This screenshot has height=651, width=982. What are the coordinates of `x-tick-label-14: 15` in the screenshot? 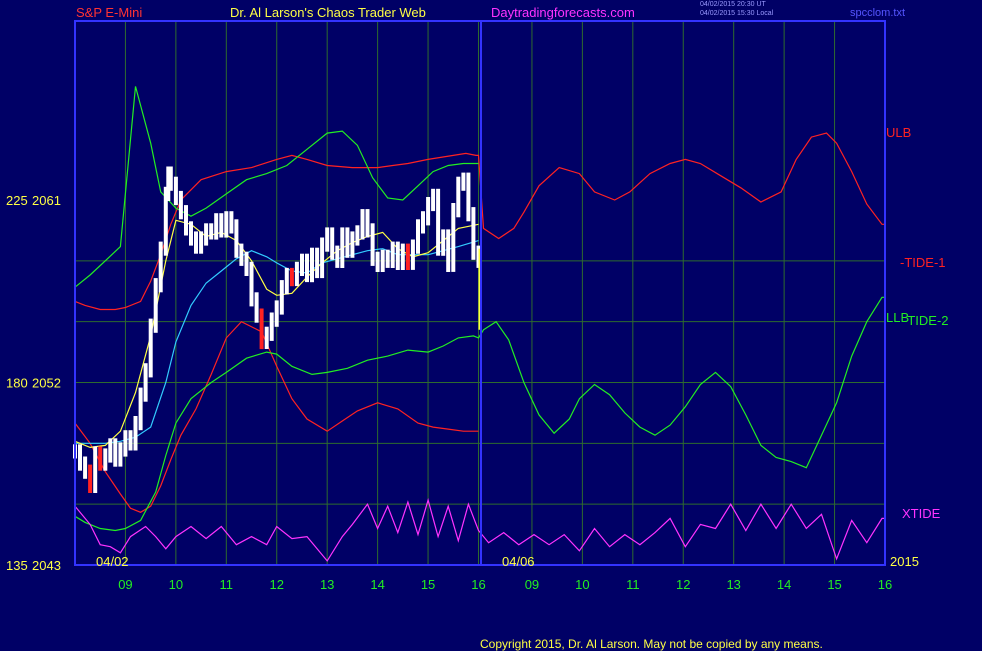 It's located at (834, 584).